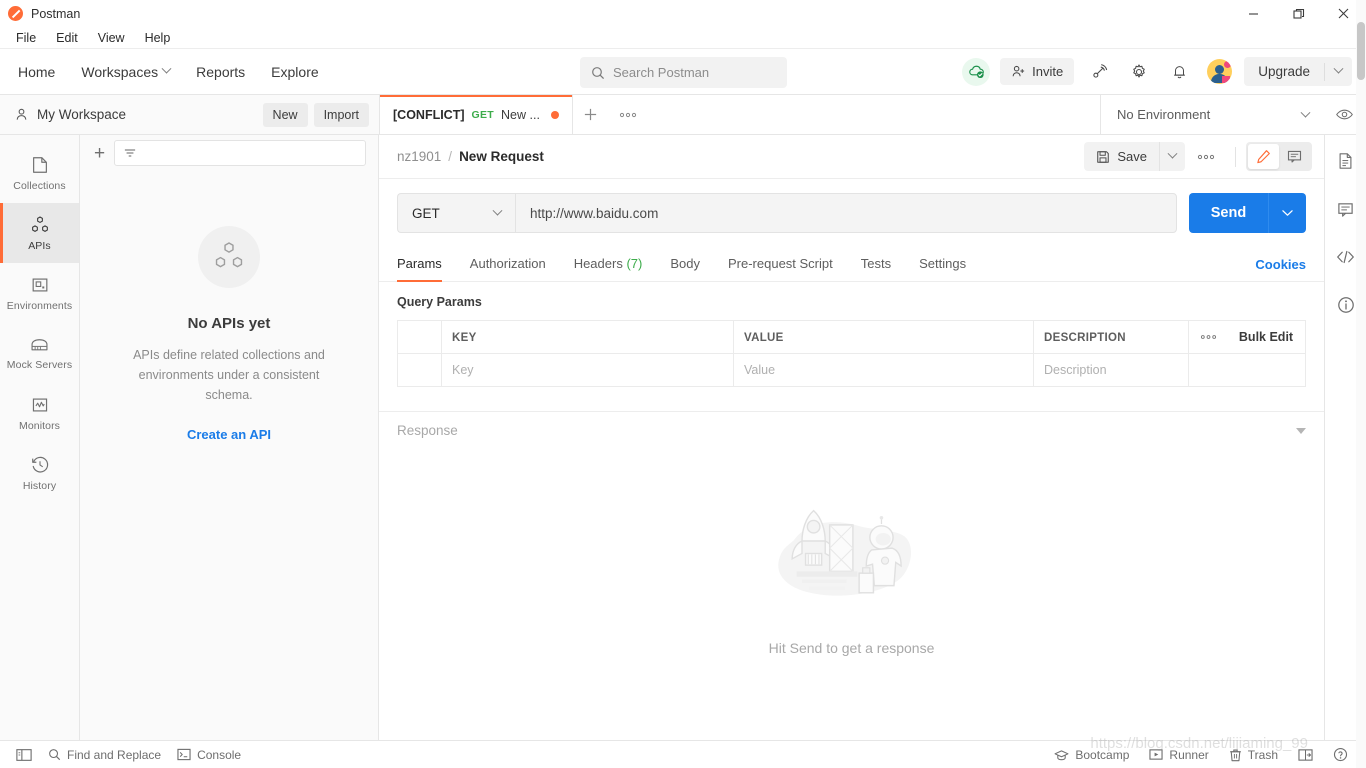 This screenshot has width=1366, height=768. What do you see at coordinates (1227, 64) in the screenshot?
I see `avatar-accent` at bounding box center [1227, 64].